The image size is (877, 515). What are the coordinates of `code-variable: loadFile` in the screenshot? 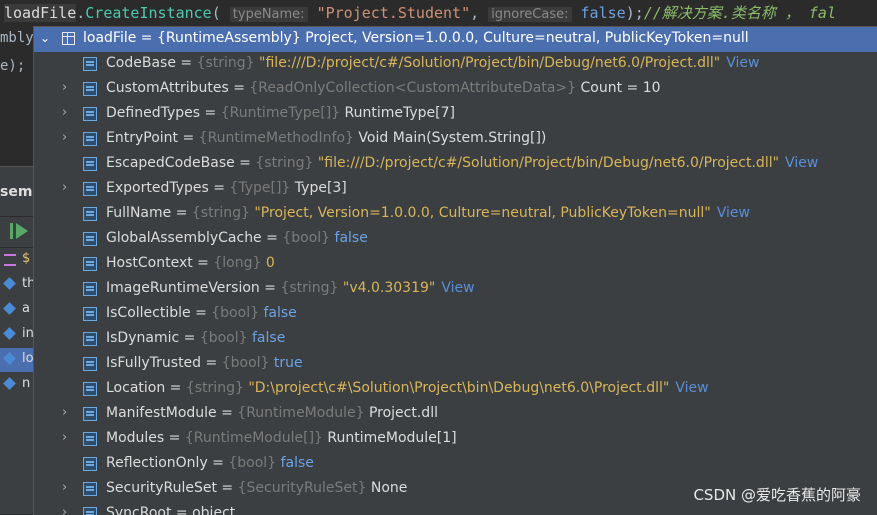 It's located at (40, 13).